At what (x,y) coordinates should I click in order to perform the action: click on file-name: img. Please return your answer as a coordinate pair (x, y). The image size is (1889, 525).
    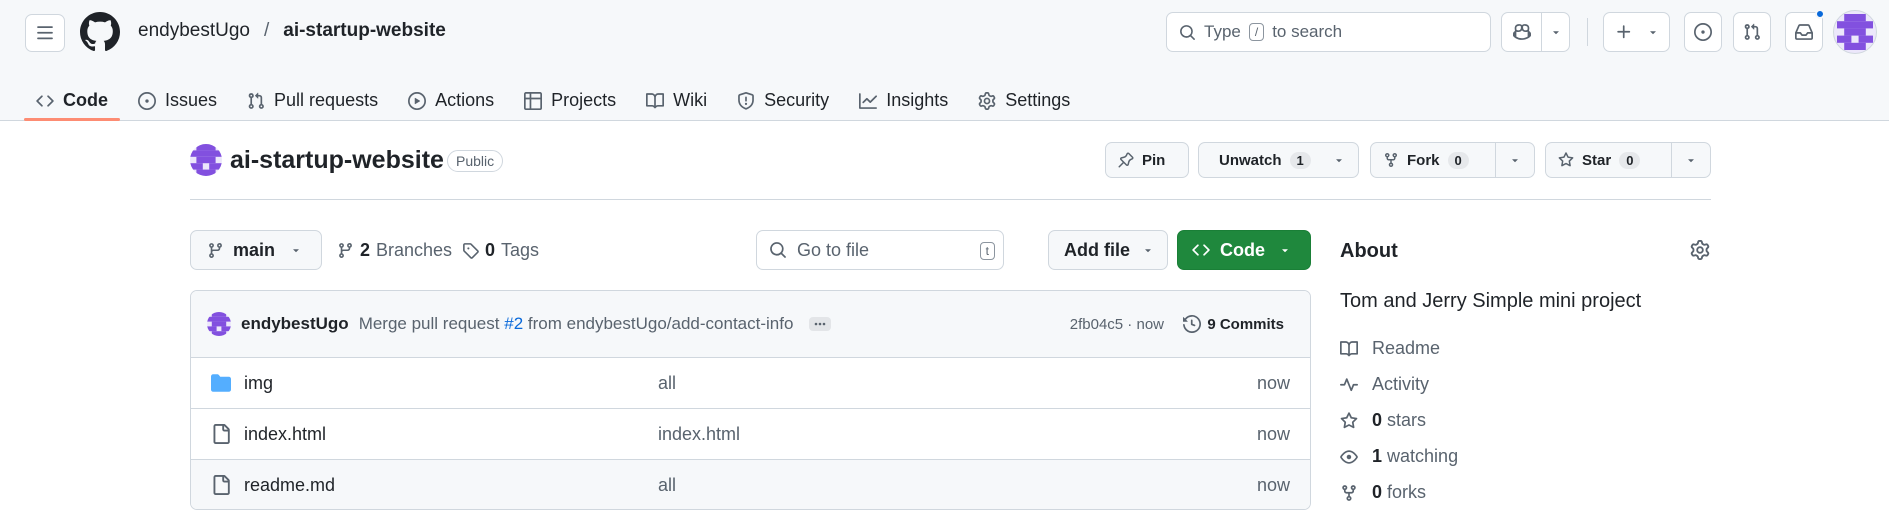
    Looking at the image, I should click on (258, 383).